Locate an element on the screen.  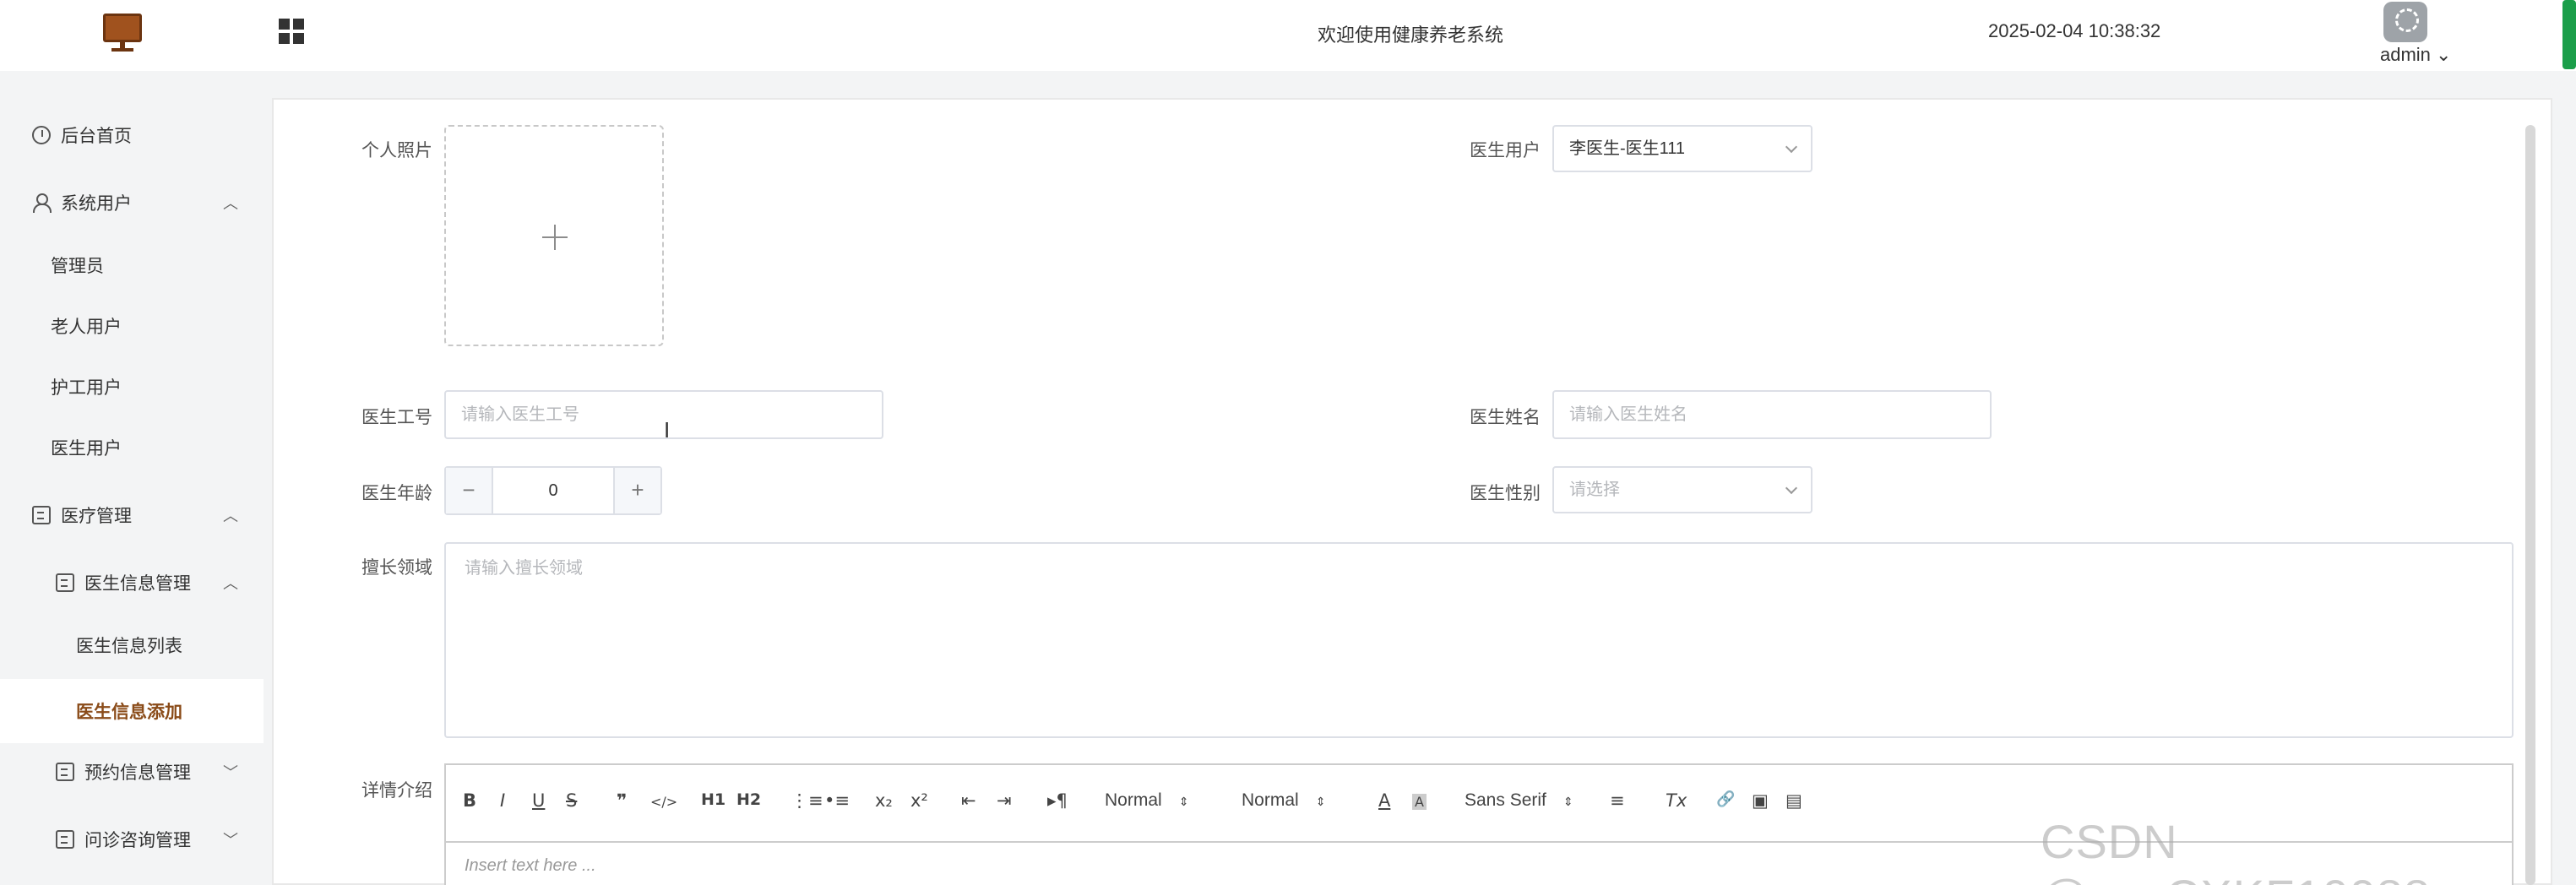
sidebar-item-label: 老人用户 is located at coordinates (86, 327).